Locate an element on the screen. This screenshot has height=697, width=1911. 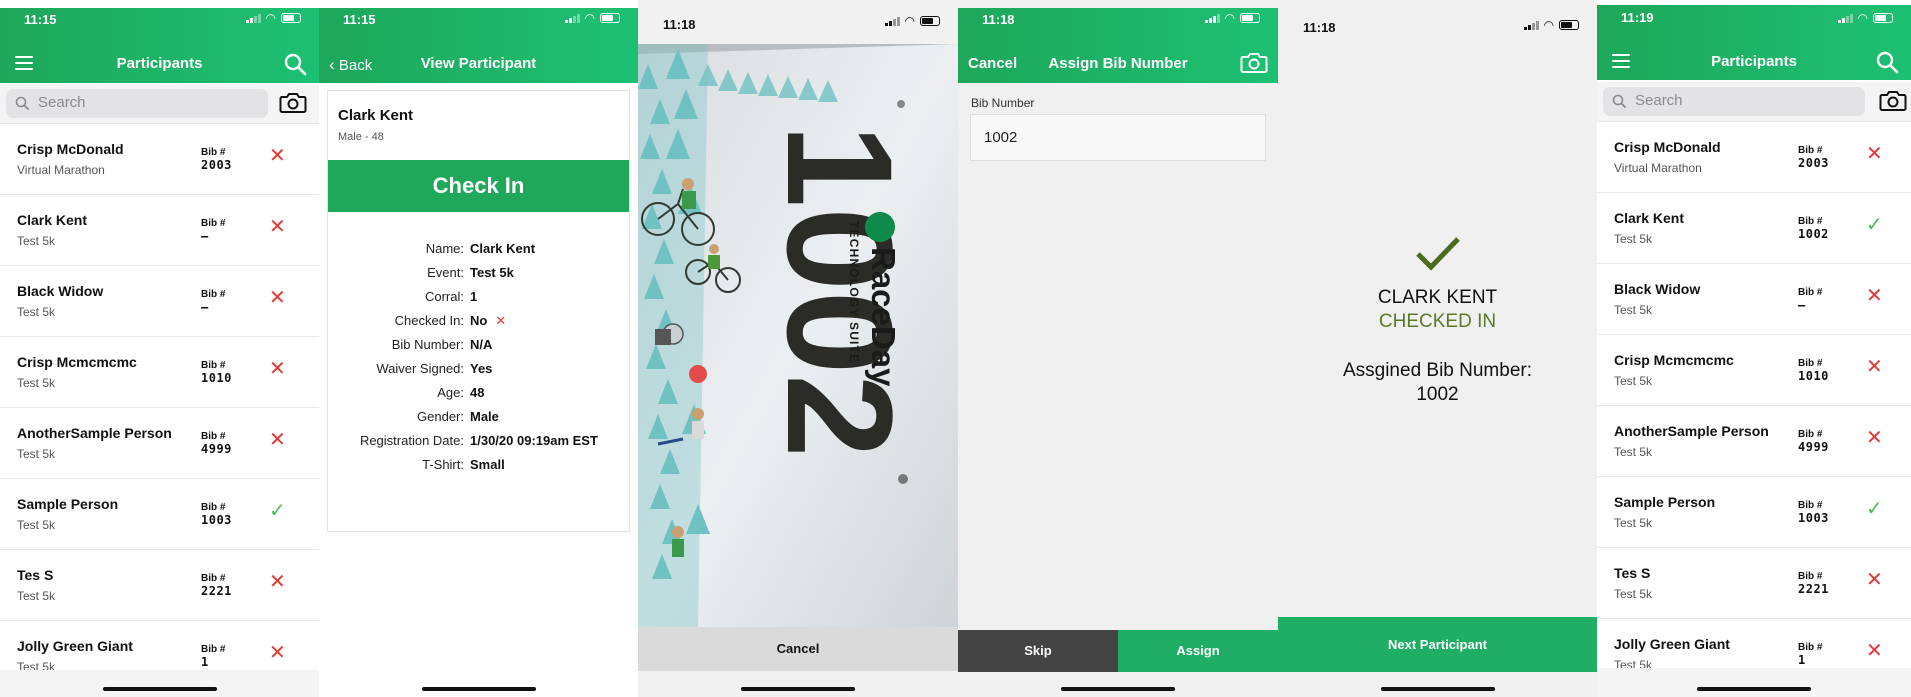
detail-value: Test 5k is located at coordinates (492, 272).